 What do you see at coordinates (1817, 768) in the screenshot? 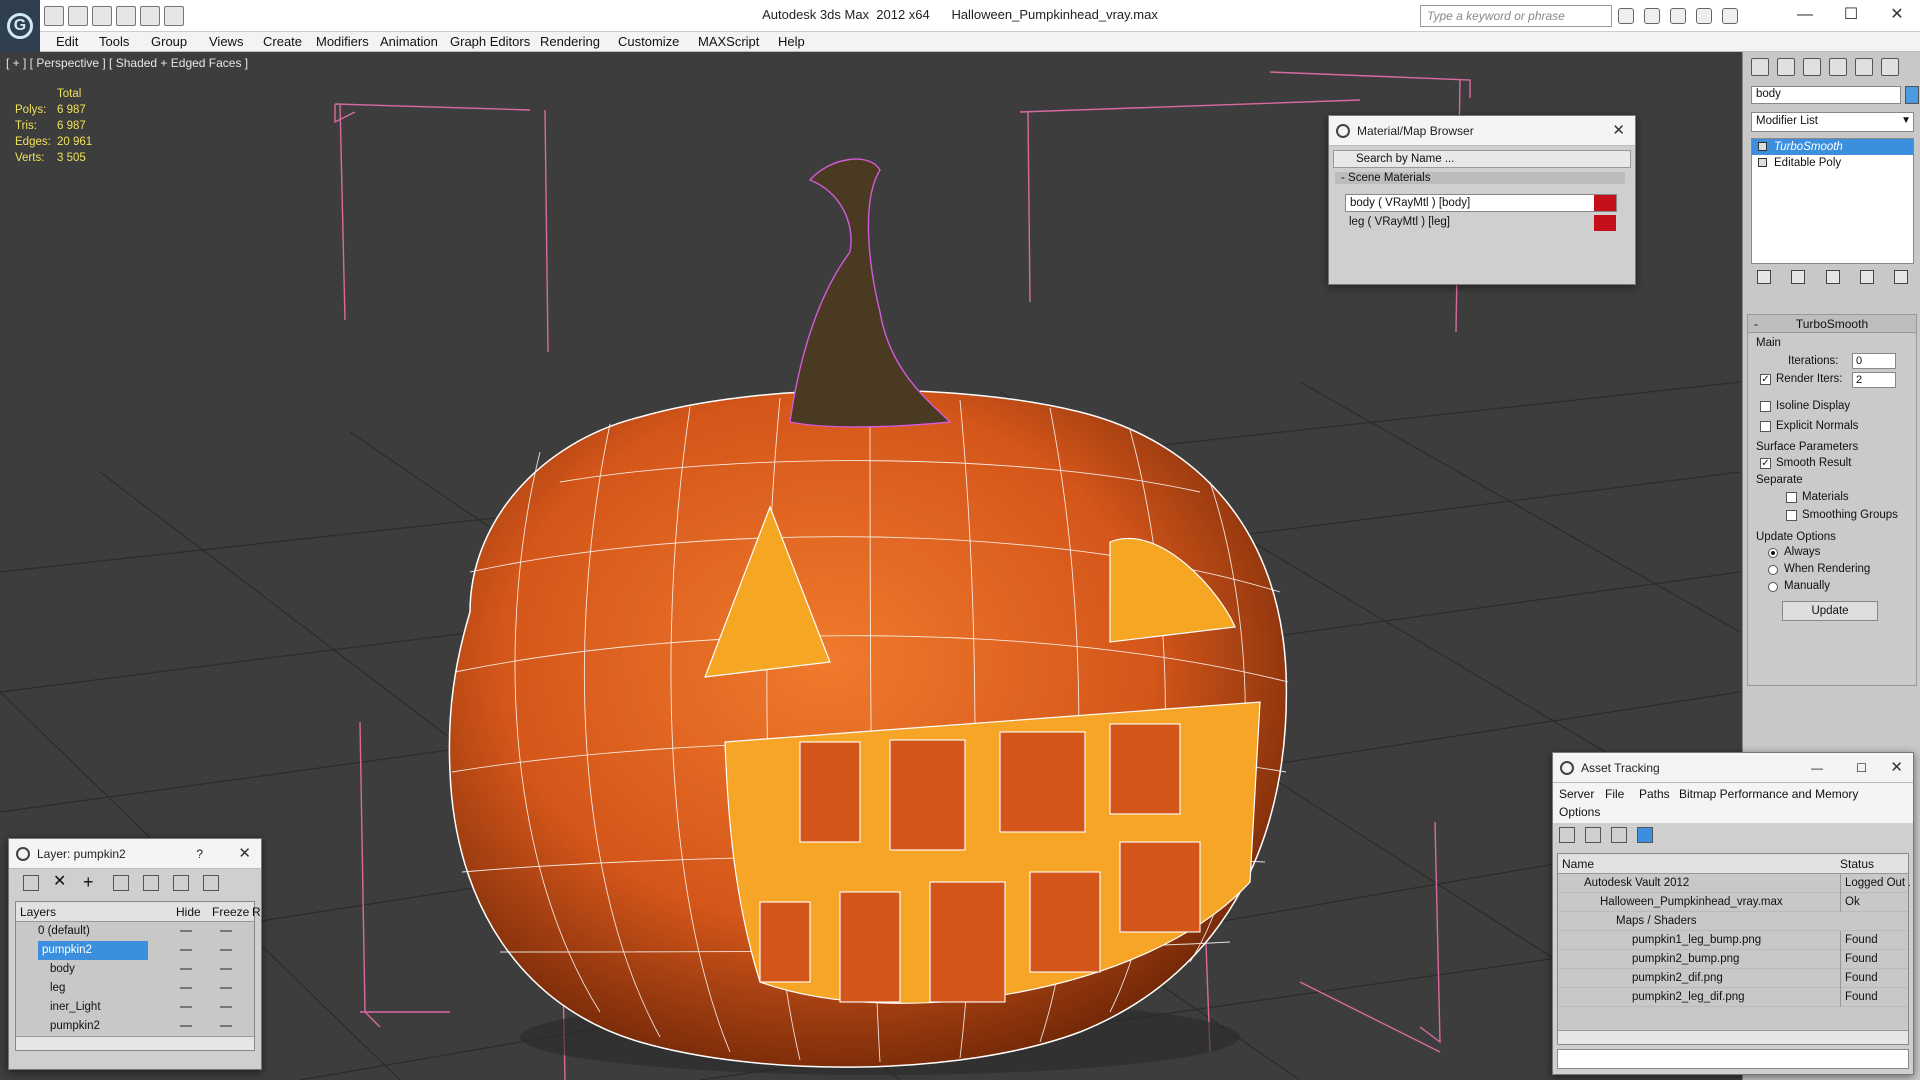
I see `minimize-icon: —` at bounding box center [1817, 768].